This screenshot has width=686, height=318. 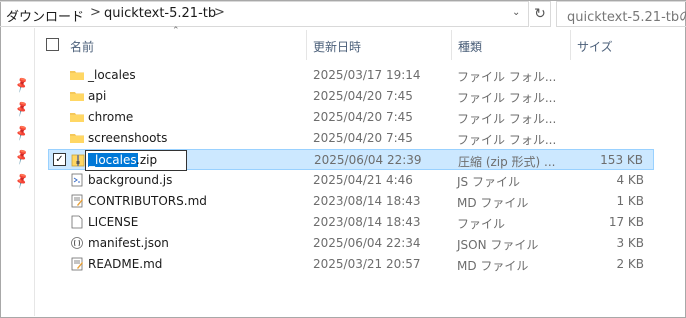 What do you see at coordinates (511, 44) in the screenshot?
I see `column-header-type: 種類` at bounding box center [511, 44].